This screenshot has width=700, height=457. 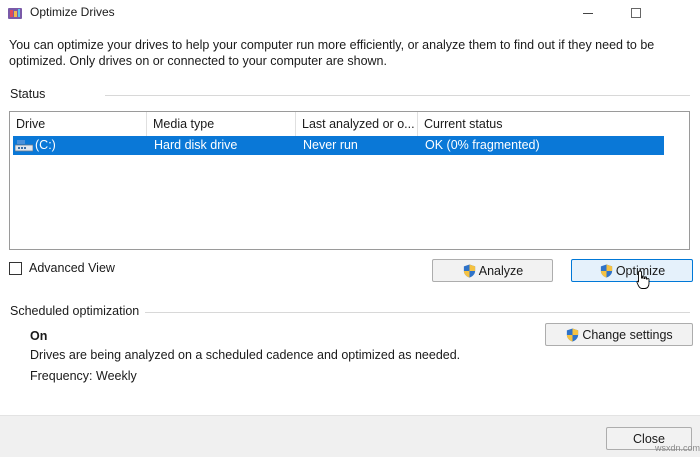 I want to click on drive-media-type: Hard disk drive, so click(x=196, y=145).